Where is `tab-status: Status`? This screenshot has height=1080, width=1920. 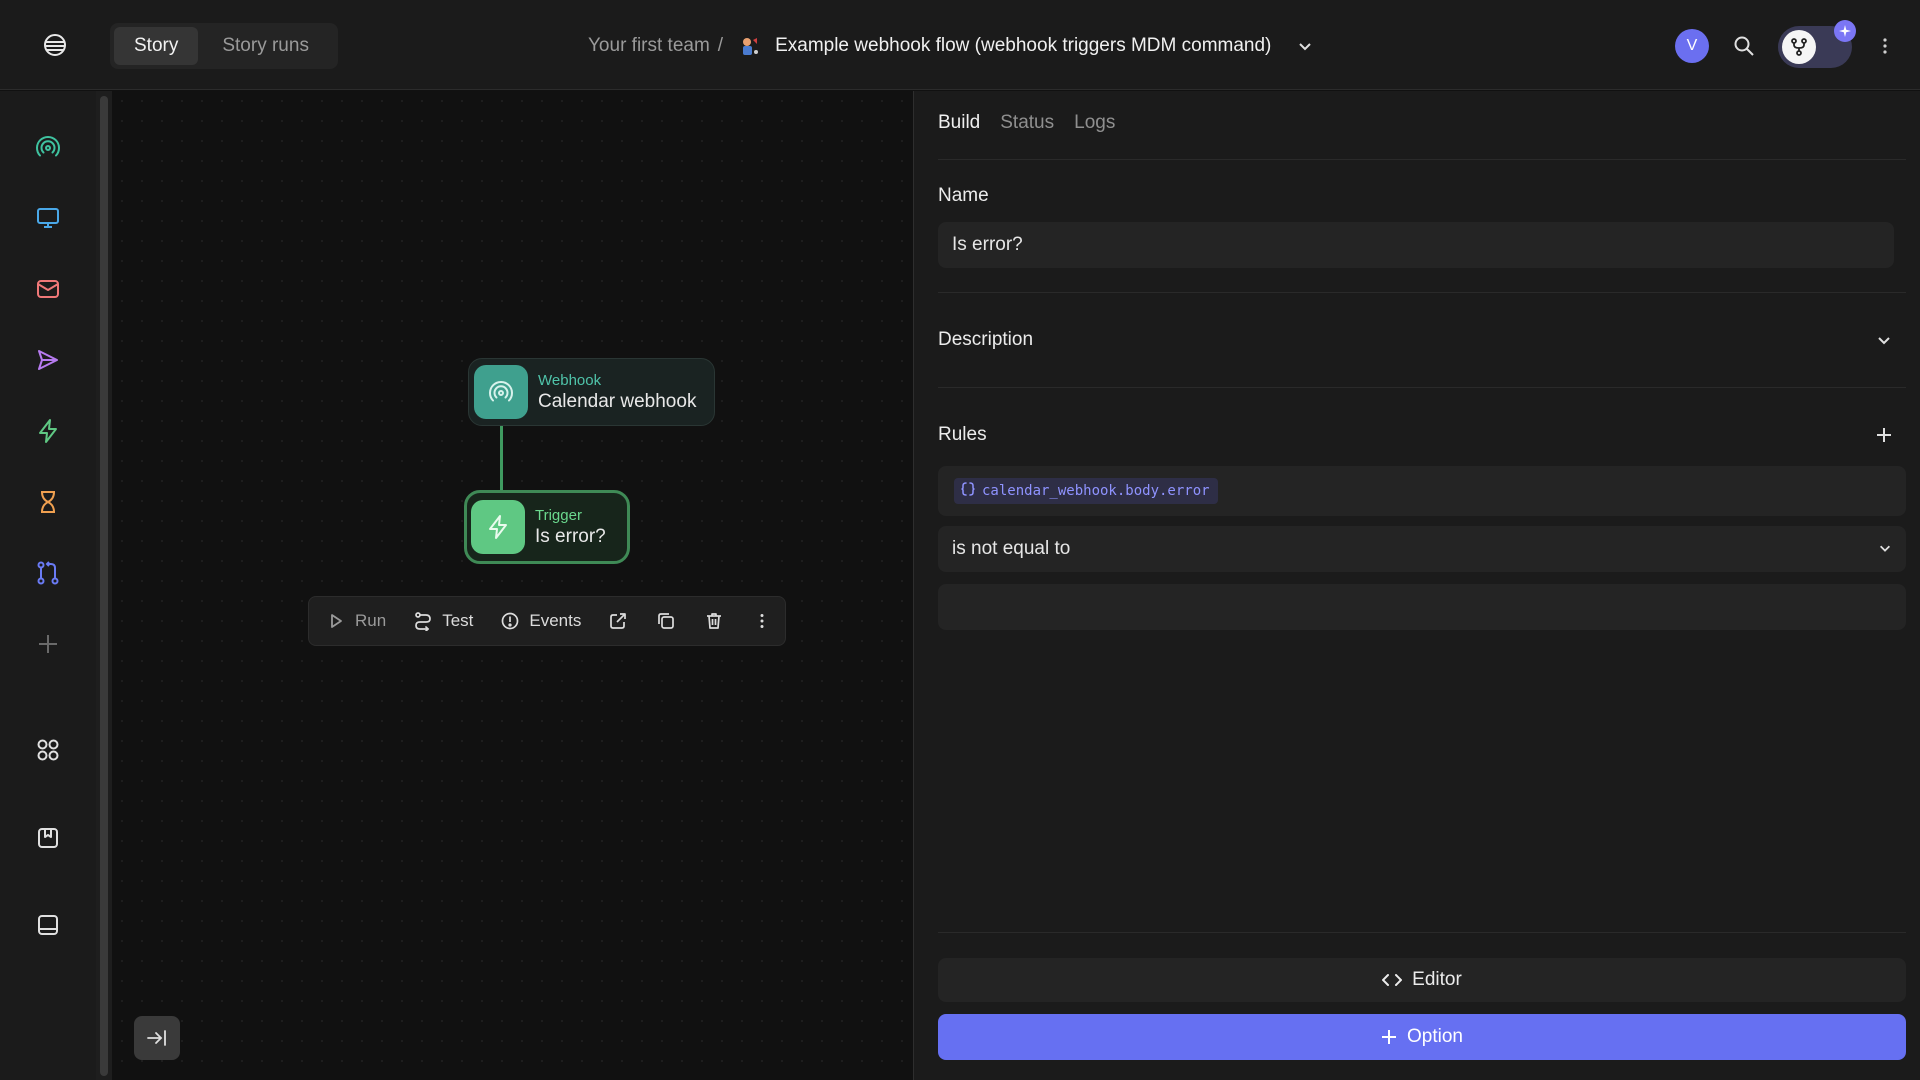
tab-status: Status is located at coordinates (1027, 123).